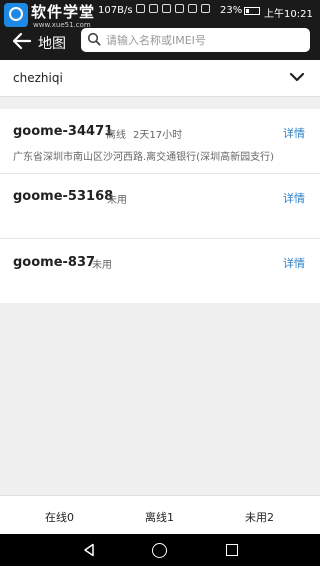 The height and width of the screenshot is (566, 320). I want to click on device-row: goome-53168 未用 详情, so click(160, 206).